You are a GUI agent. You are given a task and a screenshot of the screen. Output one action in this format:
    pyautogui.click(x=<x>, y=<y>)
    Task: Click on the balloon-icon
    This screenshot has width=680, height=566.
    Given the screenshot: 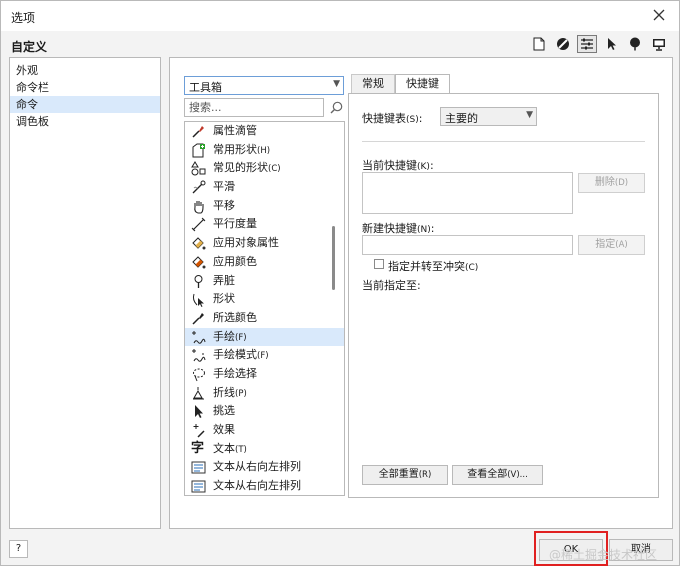 What is the action you would take?
    pyautogui.click(x=635, y=44)
    